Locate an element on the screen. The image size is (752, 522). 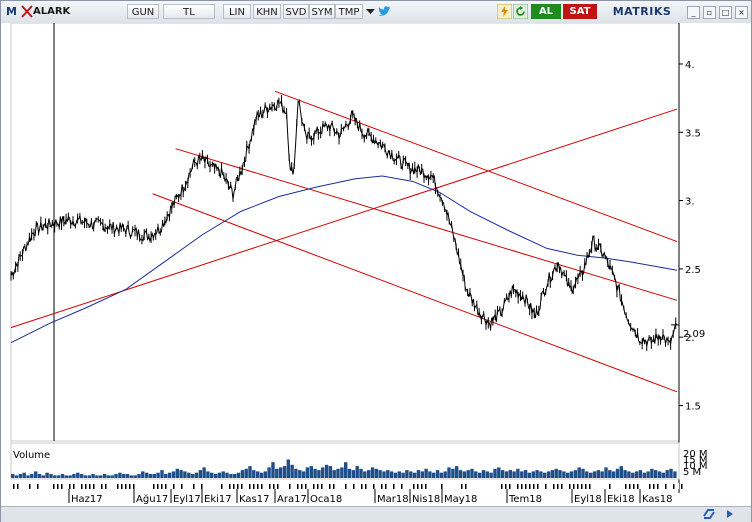
y-tick-label: 4. is located at coordinates (690, 65).